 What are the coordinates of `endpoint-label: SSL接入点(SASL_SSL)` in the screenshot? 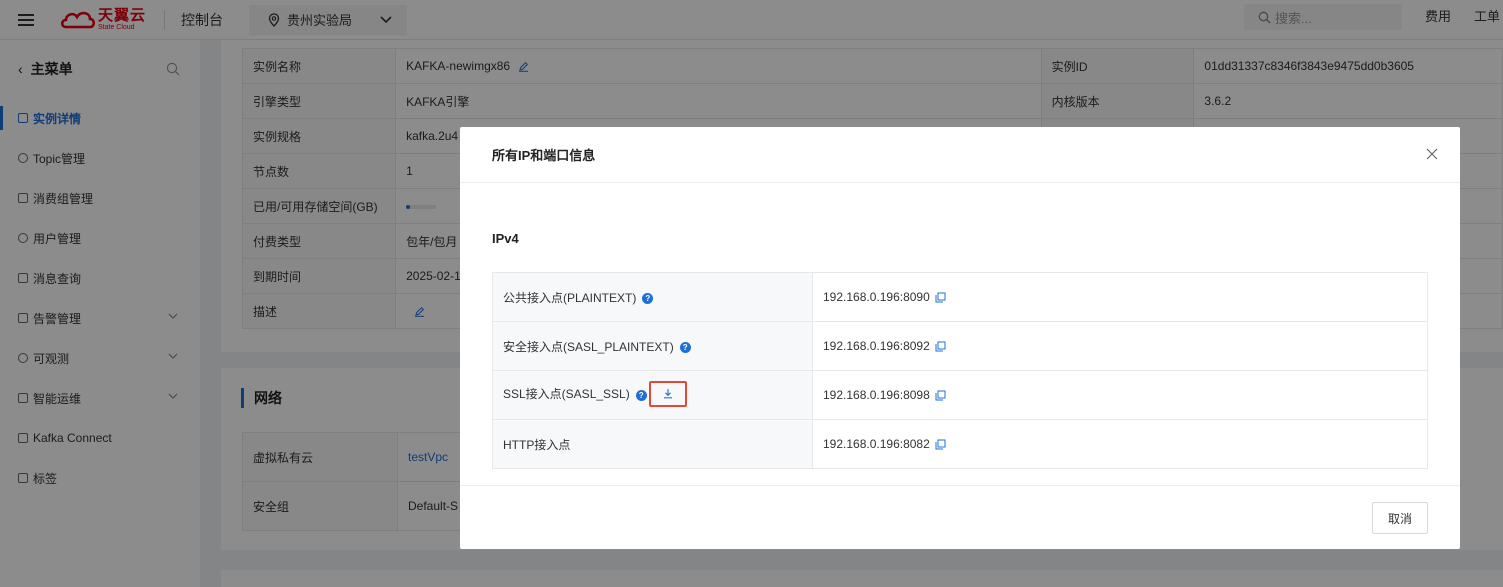 It's located at (566, 394).